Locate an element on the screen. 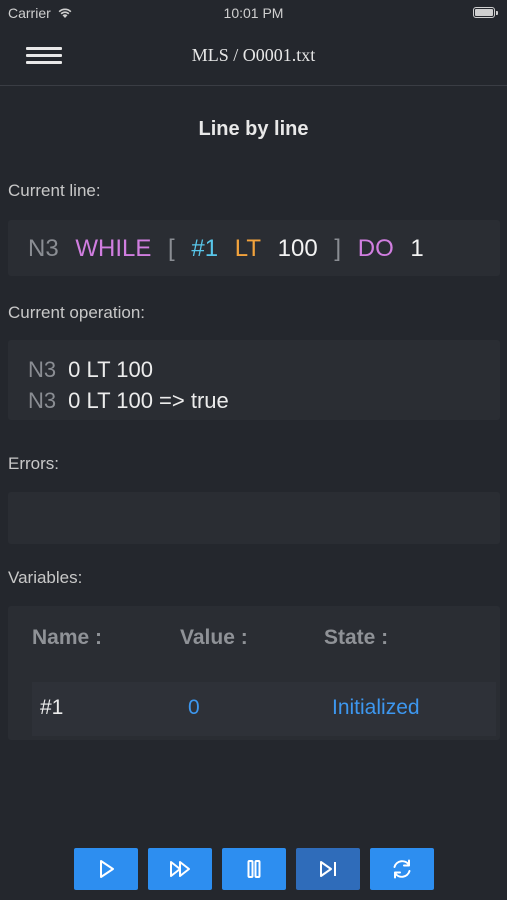 The image size is (507, 900). step-forward-icon is located at coordinates (328, 869).